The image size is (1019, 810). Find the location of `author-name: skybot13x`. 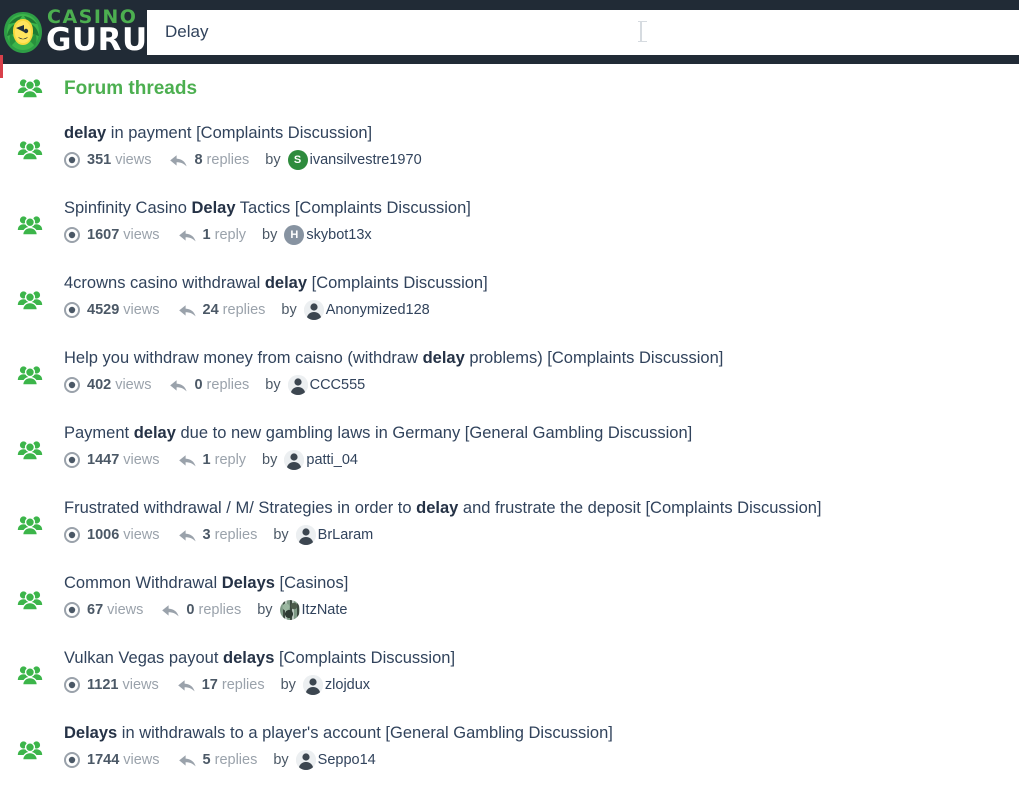

author-name: skybot13x is located at coordinates (338, 235).